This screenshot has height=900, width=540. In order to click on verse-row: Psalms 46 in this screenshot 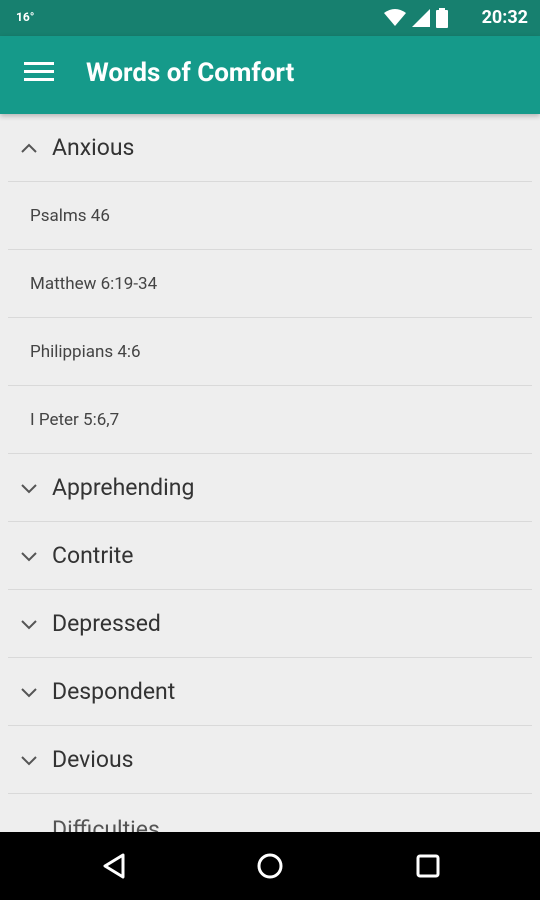, I will do `click(270, 216)`.